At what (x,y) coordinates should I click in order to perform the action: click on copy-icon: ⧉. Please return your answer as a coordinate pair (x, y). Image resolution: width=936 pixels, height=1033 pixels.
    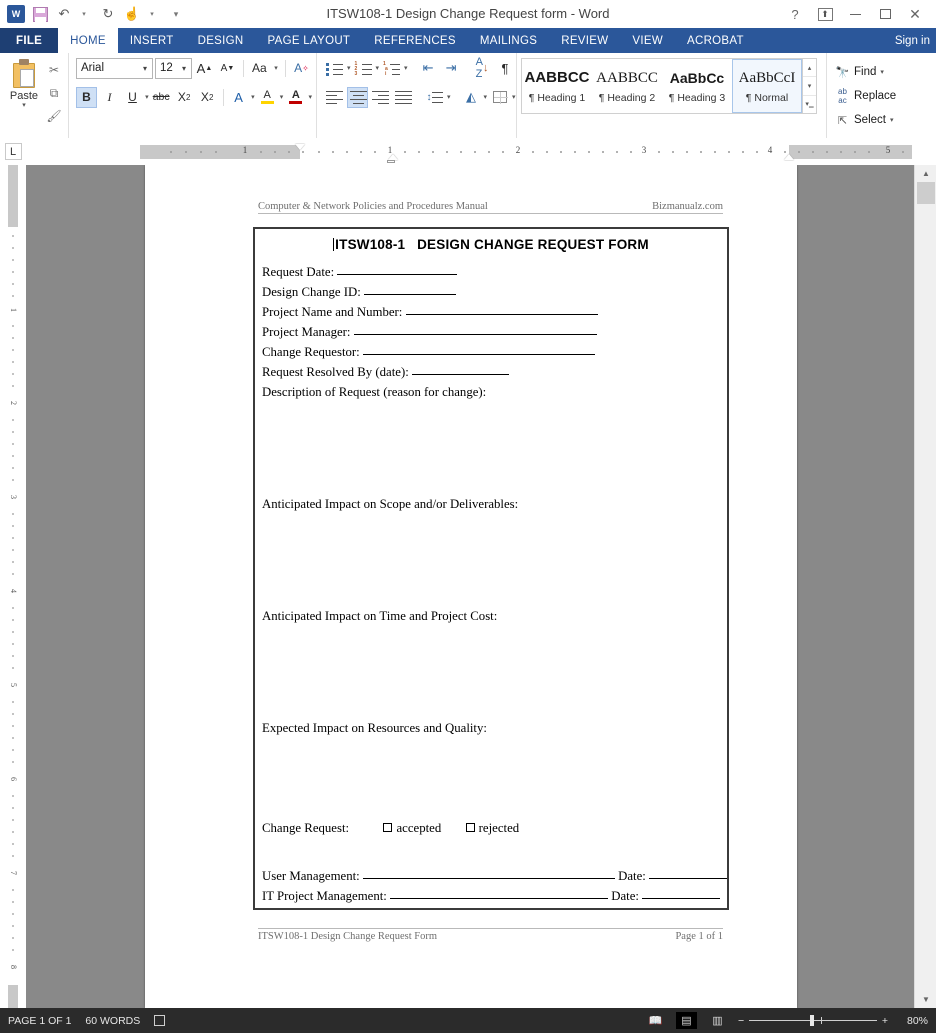
    Looking at the image, I should click on (54, 93).